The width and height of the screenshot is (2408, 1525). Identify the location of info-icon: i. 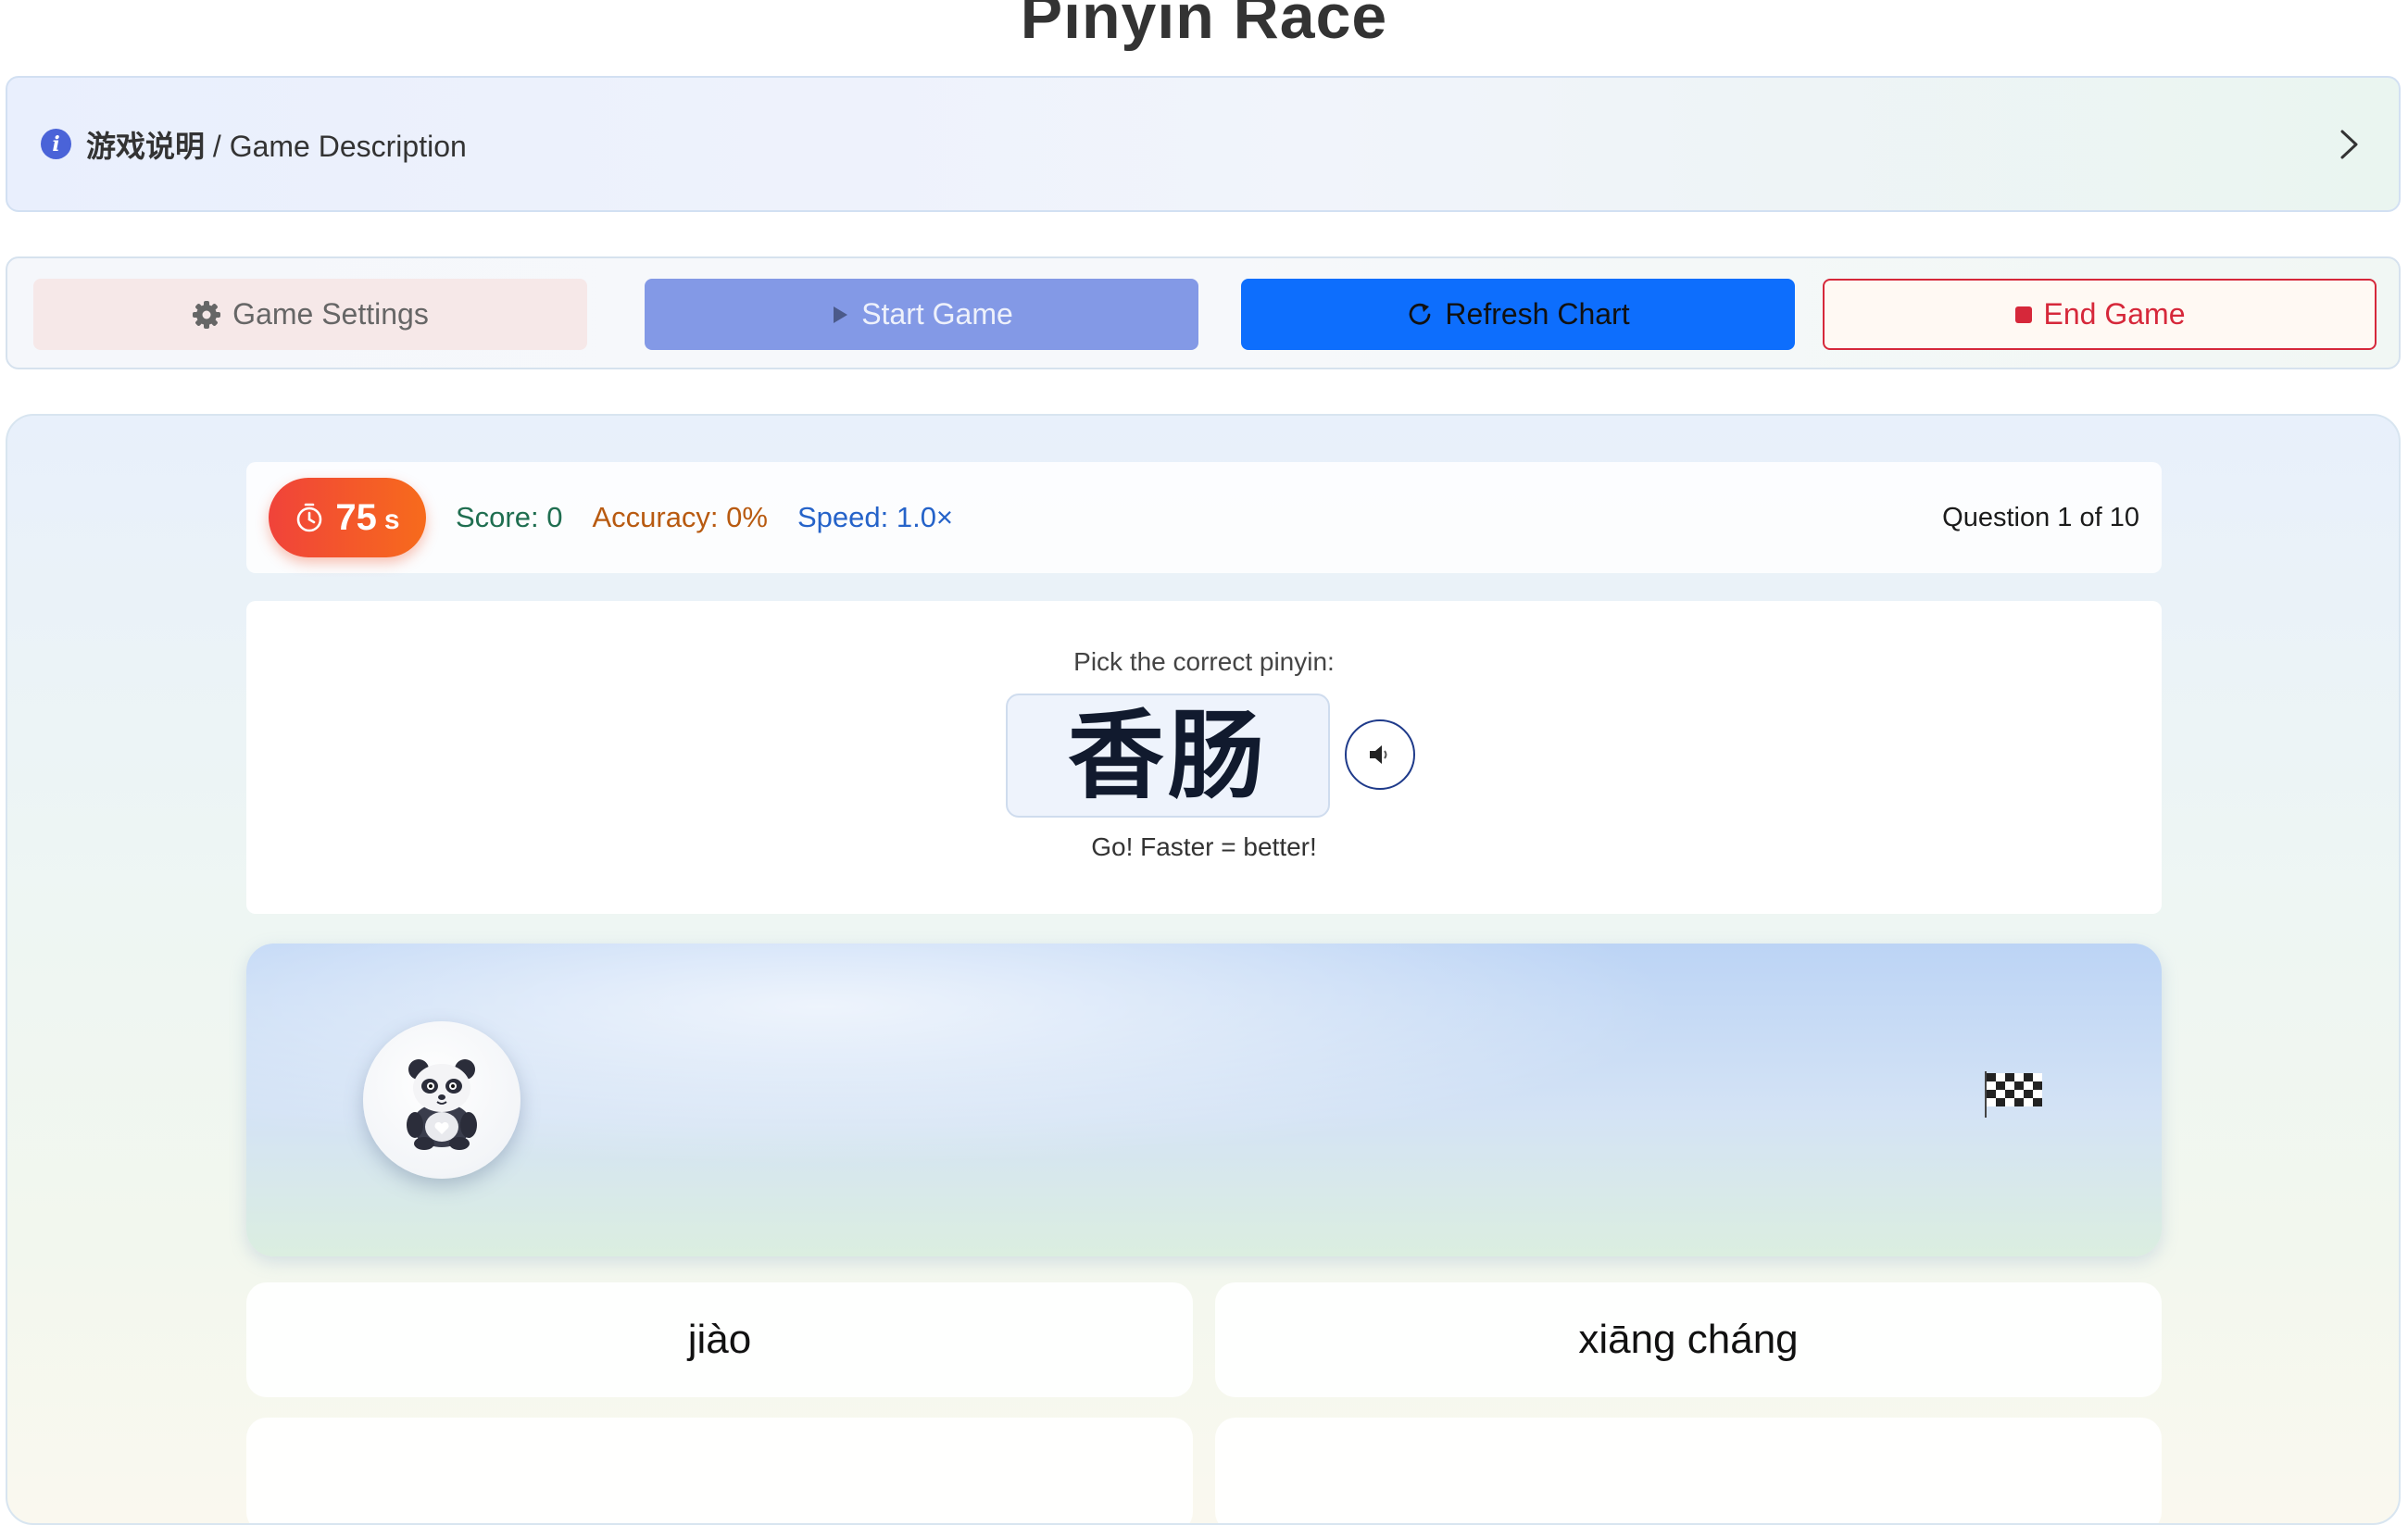
(56, 144).